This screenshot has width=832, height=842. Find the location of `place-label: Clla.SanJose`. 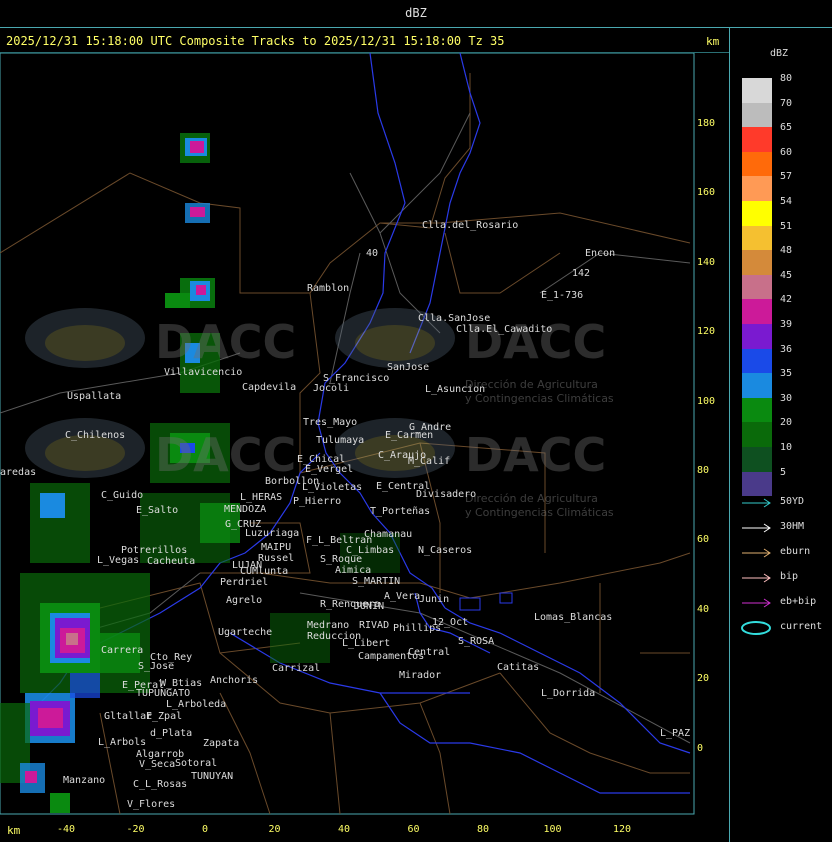

place-label: Clla.SanJose is located at coordinates (454, 318).